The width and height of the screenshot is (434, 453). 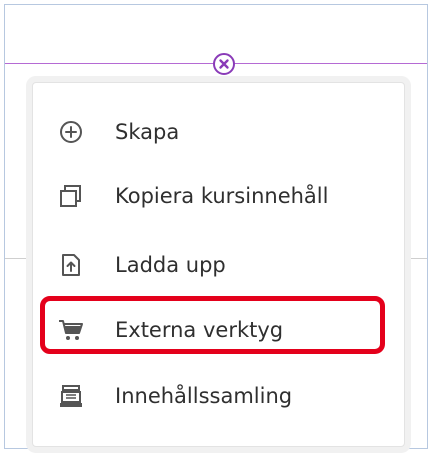 What do you see at coordinates (71, 132) in the screenshot?
I see `plus-circle-icon` at bounding box center [71, 132].